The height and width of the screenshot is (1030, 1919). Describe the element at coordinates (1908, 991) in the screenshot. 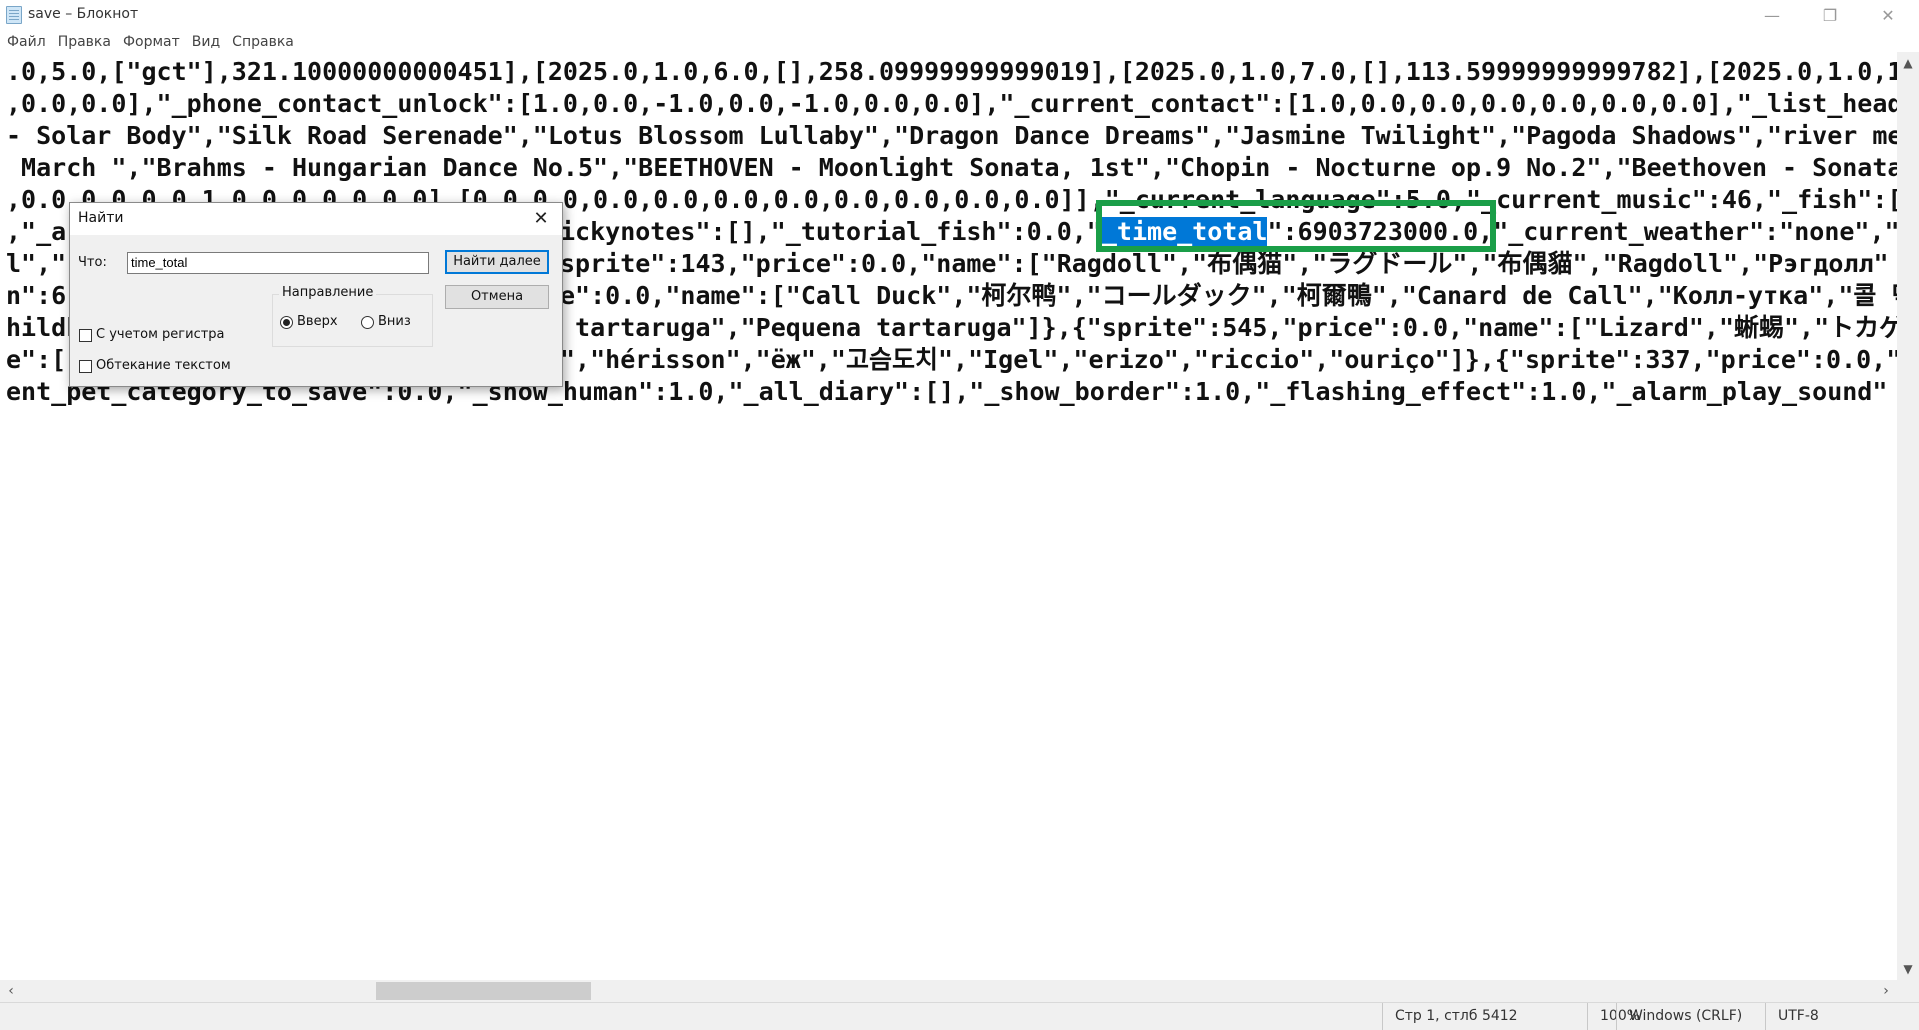

I see `scrollbar-corner` at that location.